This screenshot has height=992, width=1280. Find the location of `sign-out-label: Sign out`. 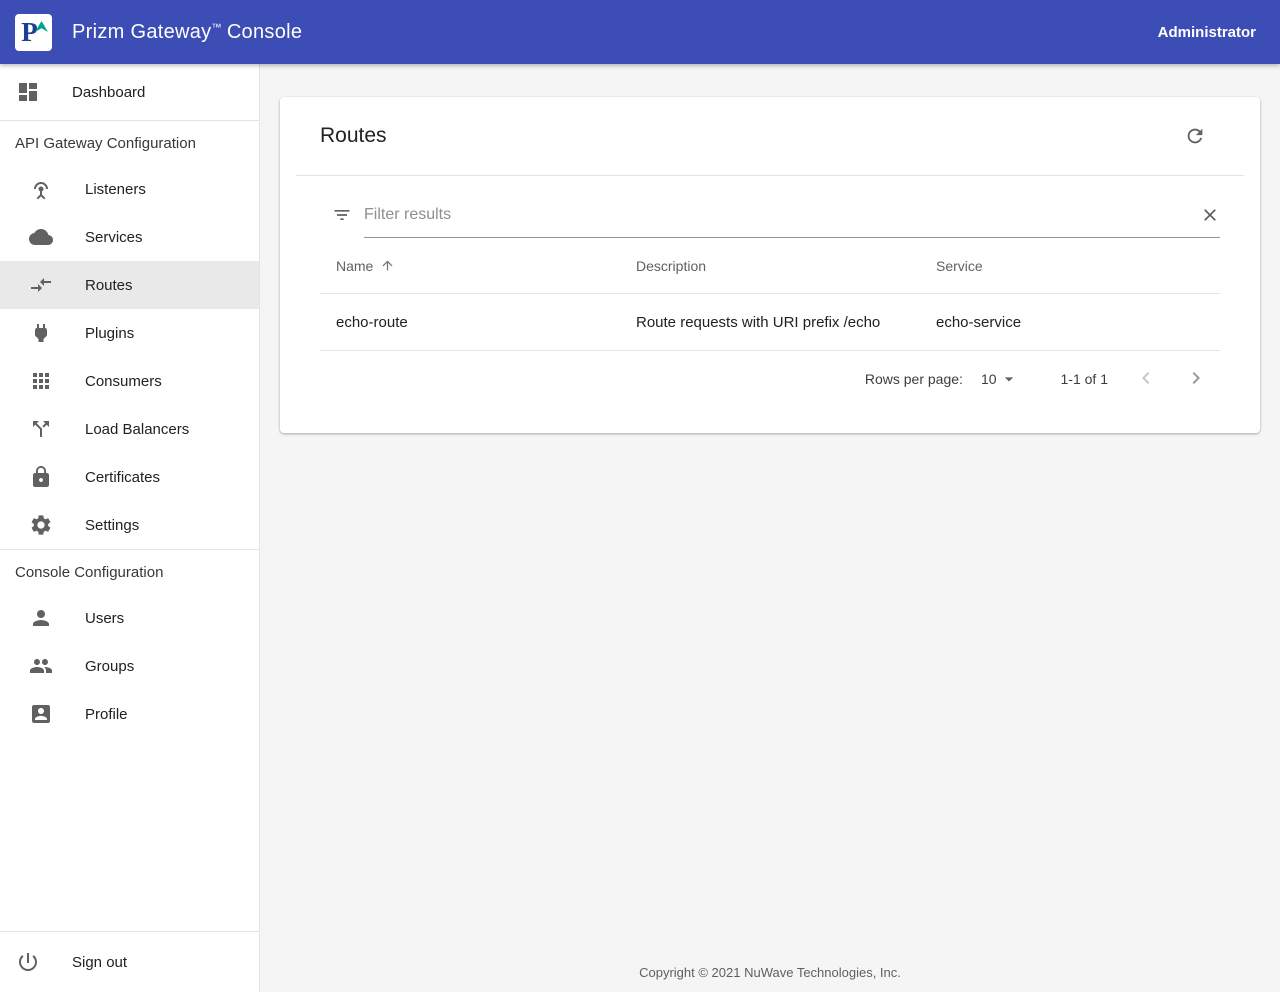

sign-out-label: Sign out is located at coordinates (100, 962).